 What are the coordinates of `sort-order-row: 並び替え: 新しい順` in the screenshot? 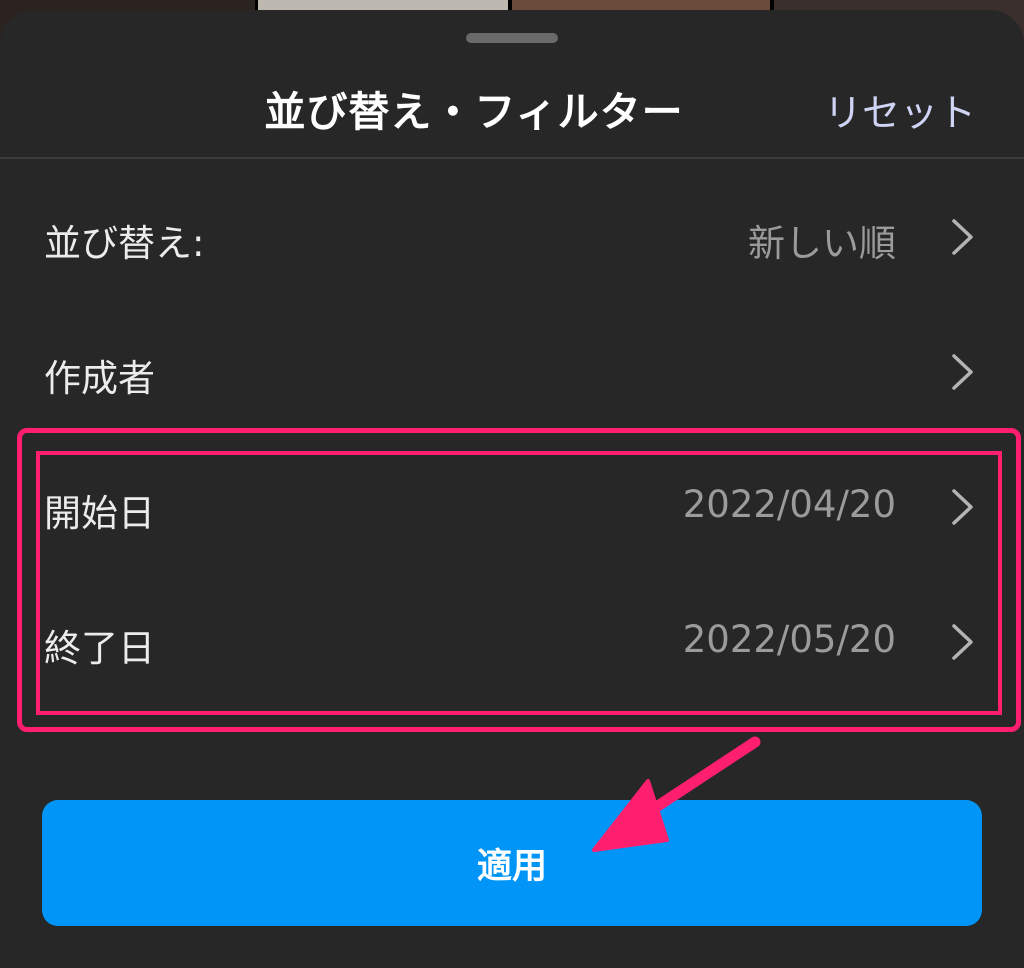 It's located at (512, 235).